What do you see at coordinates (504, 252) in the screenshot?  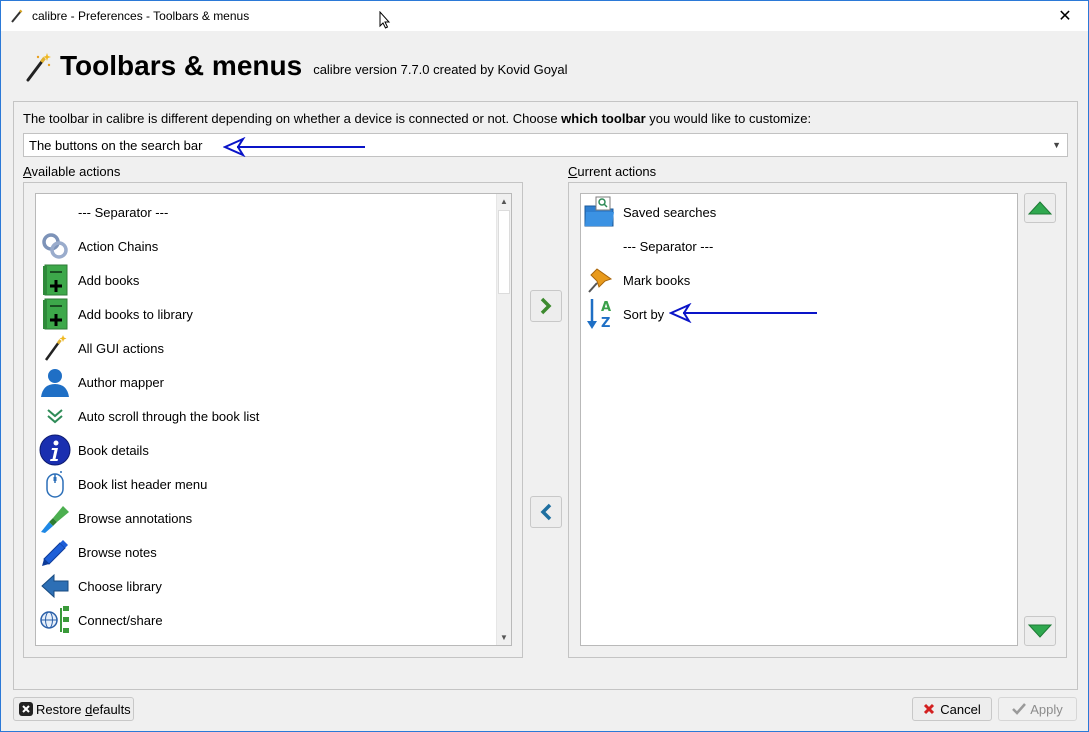 I see `scrollbar-thumb` at bounding box center [504, 252].